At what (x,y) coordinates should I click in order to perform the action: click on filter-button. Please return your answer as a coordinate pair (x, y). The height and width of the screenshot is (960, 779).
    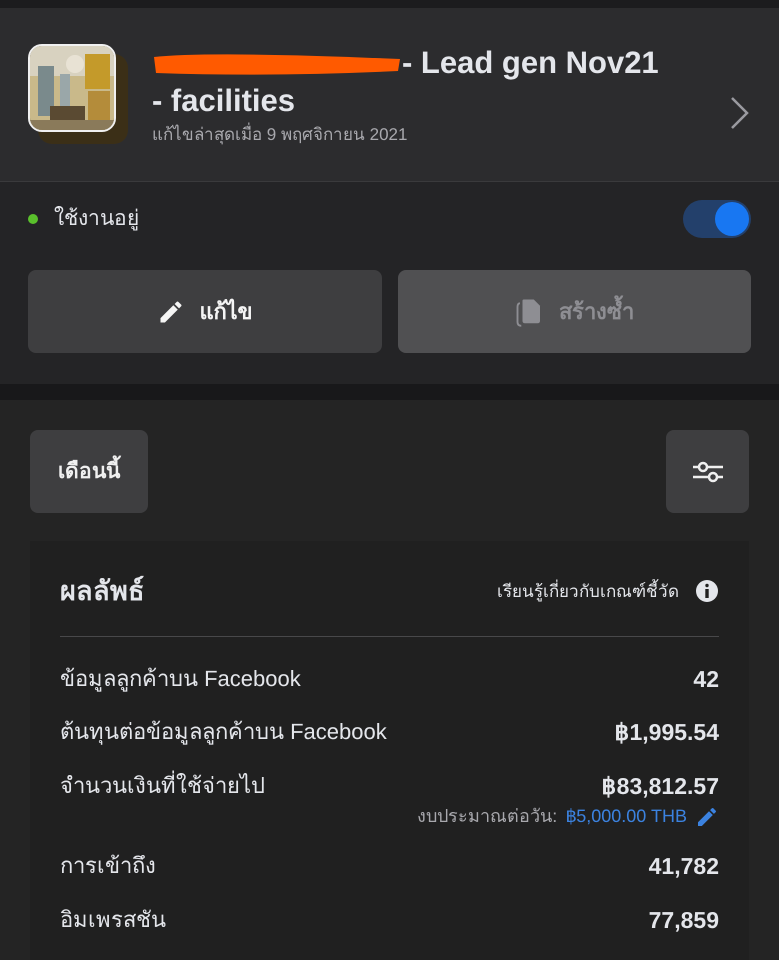
    Looking at the image, I should click on (707, 471).